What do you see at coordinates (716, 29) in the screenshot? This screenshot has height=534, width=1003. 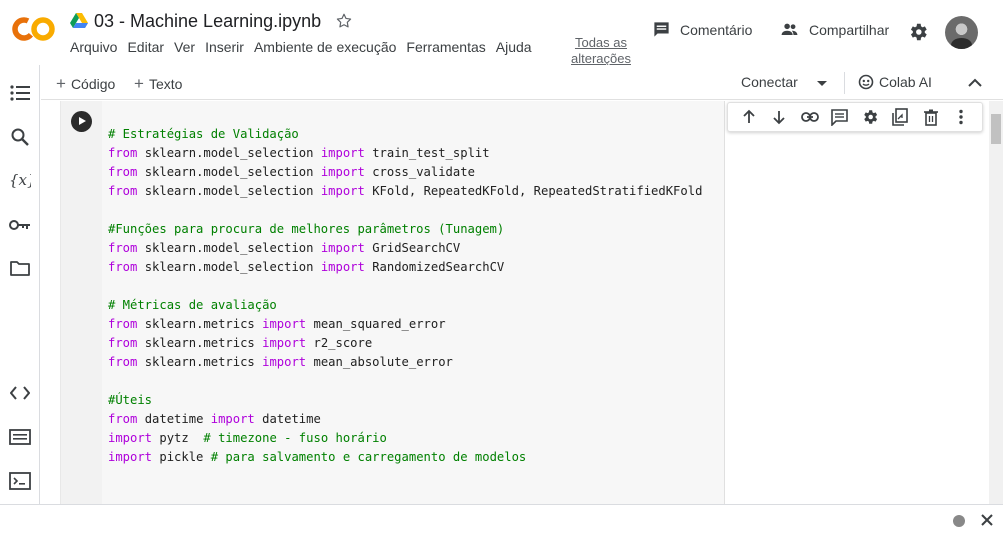 I see `comment-label: Comentário` at bounding box center [716, 29].